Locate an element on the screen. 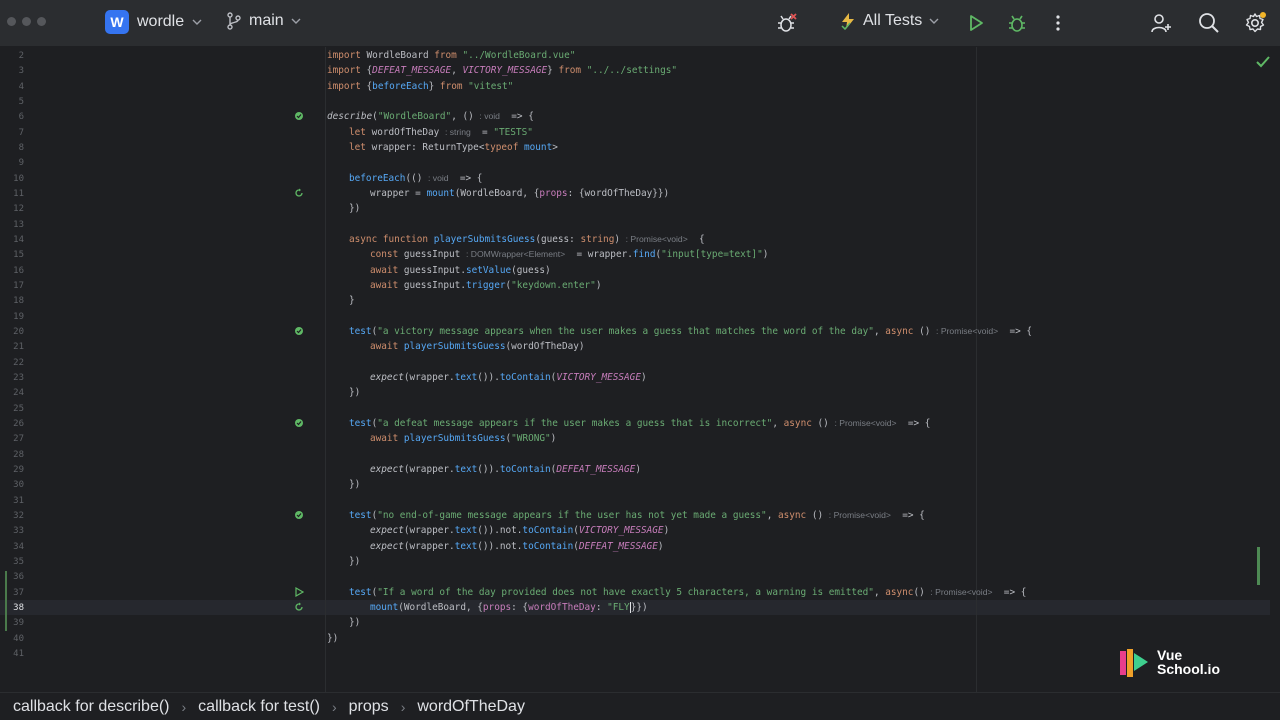  branch-switcher: main is located at coordinates (263, 21).